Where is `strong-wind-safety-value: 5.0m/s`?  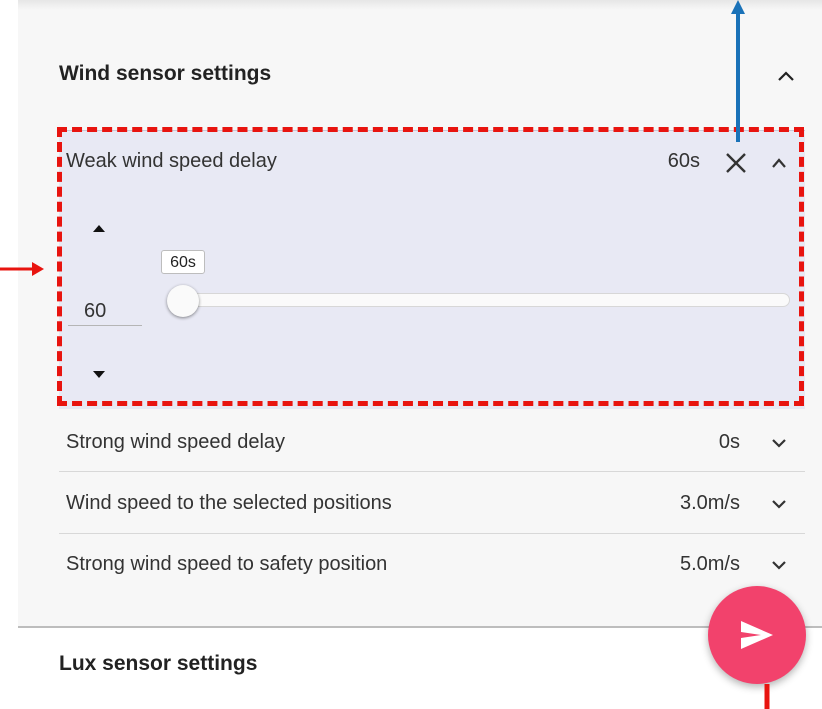
strong-wind-safety-value: 5.0m/s is located at coordinates (709, 564).